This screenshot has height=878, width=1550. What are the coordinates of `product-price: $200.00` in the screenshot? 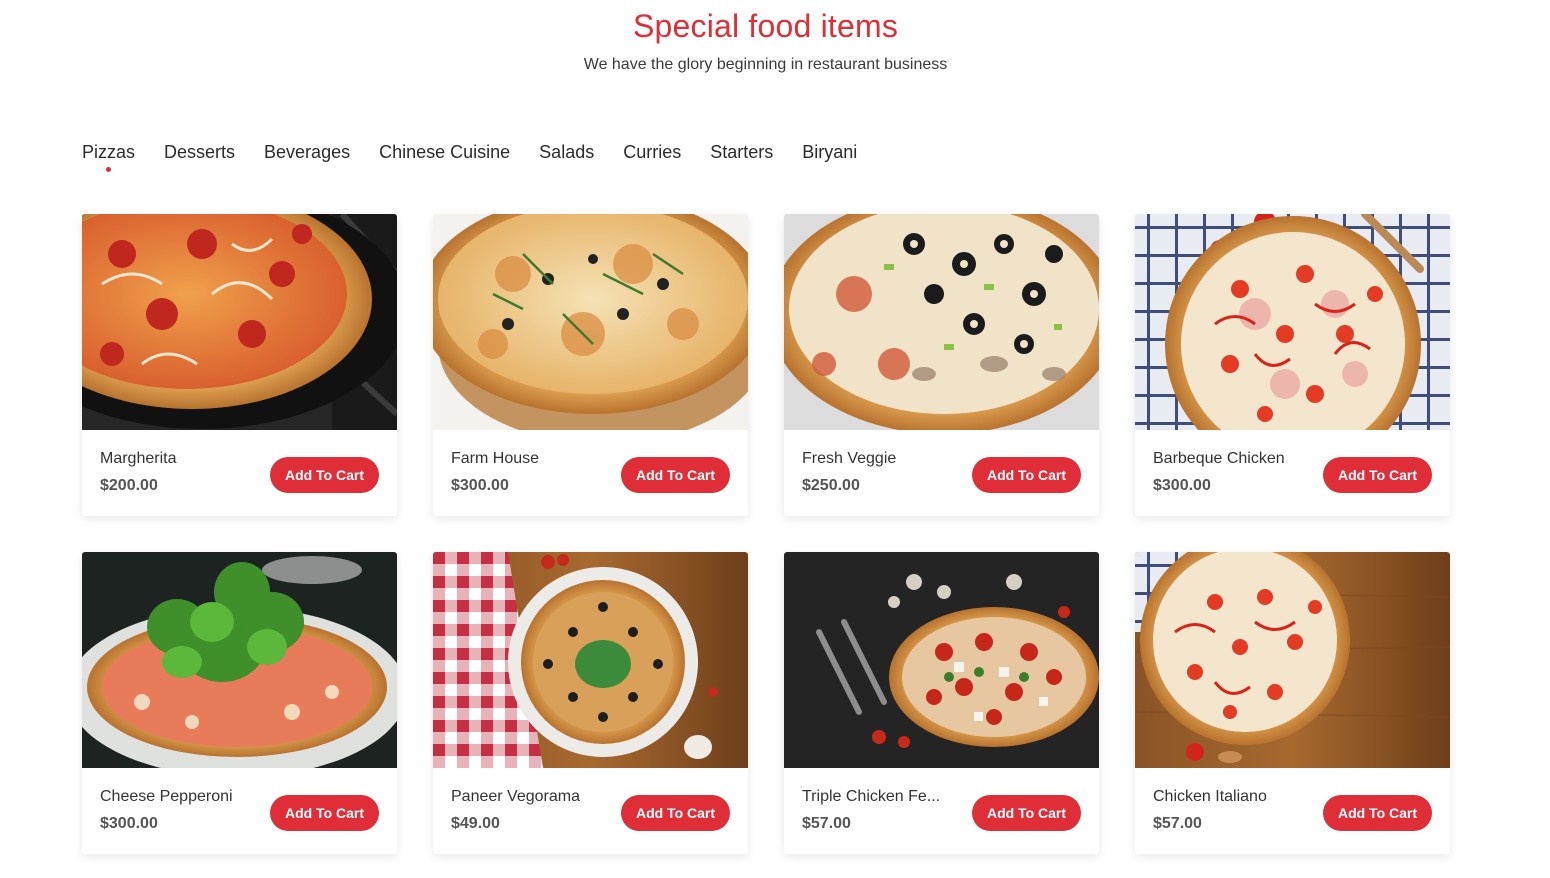 It's located at (129, 485).